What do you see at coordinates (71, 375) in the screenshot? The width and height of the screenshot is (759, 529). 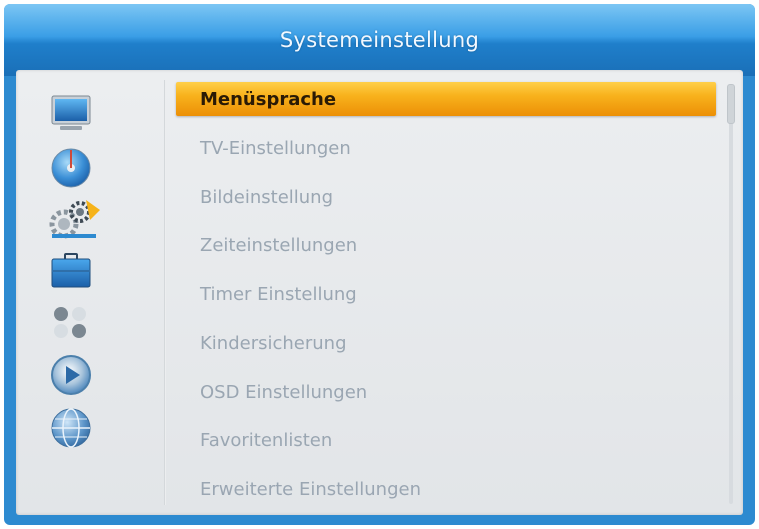 I see `media-player-icon` at bounding box center [71, 375].